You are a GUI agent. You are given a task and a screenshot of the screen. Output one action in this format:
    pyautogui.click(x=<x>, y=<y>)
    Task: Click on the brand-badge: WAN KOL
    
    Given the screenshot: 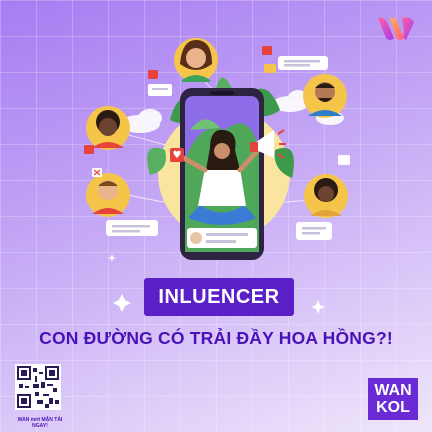 What is the action you would take?
    pyautogui.click(x=393, y=399)
    